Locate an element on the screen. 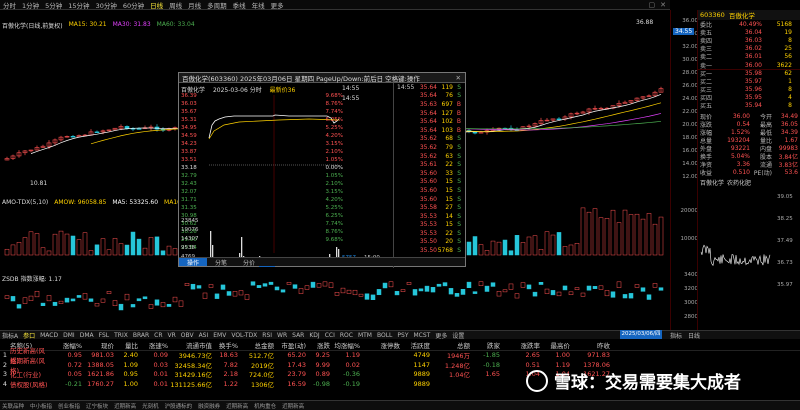 This screenshot has height=410, width=800. right-tab: 日线 is located at coordinates (694, 336).